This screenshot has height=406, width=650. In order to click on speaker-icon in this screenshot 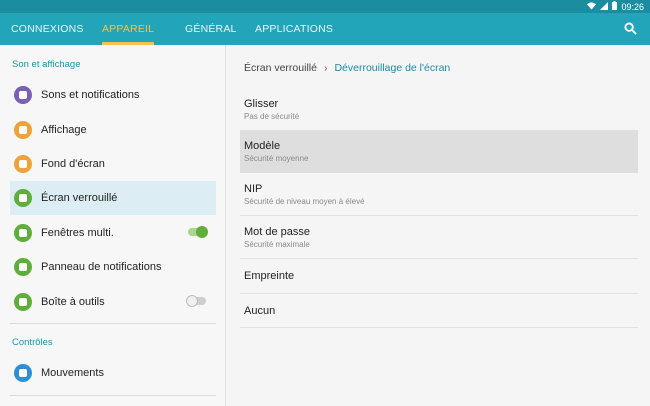, I will do `click(23, 95)`.